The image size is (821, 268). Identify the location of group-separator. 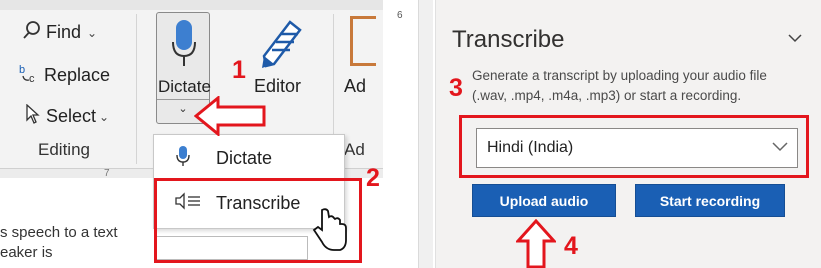
(136, 89).